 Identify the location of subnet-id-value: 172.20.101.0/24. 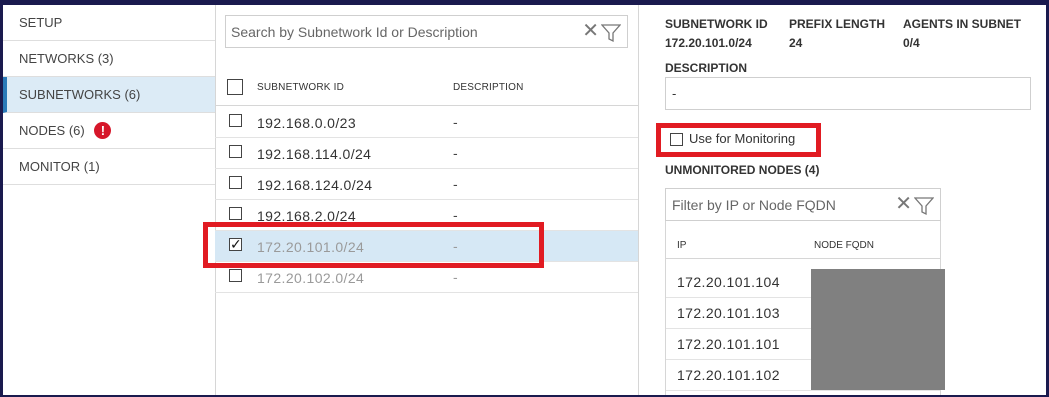
(708, 43).